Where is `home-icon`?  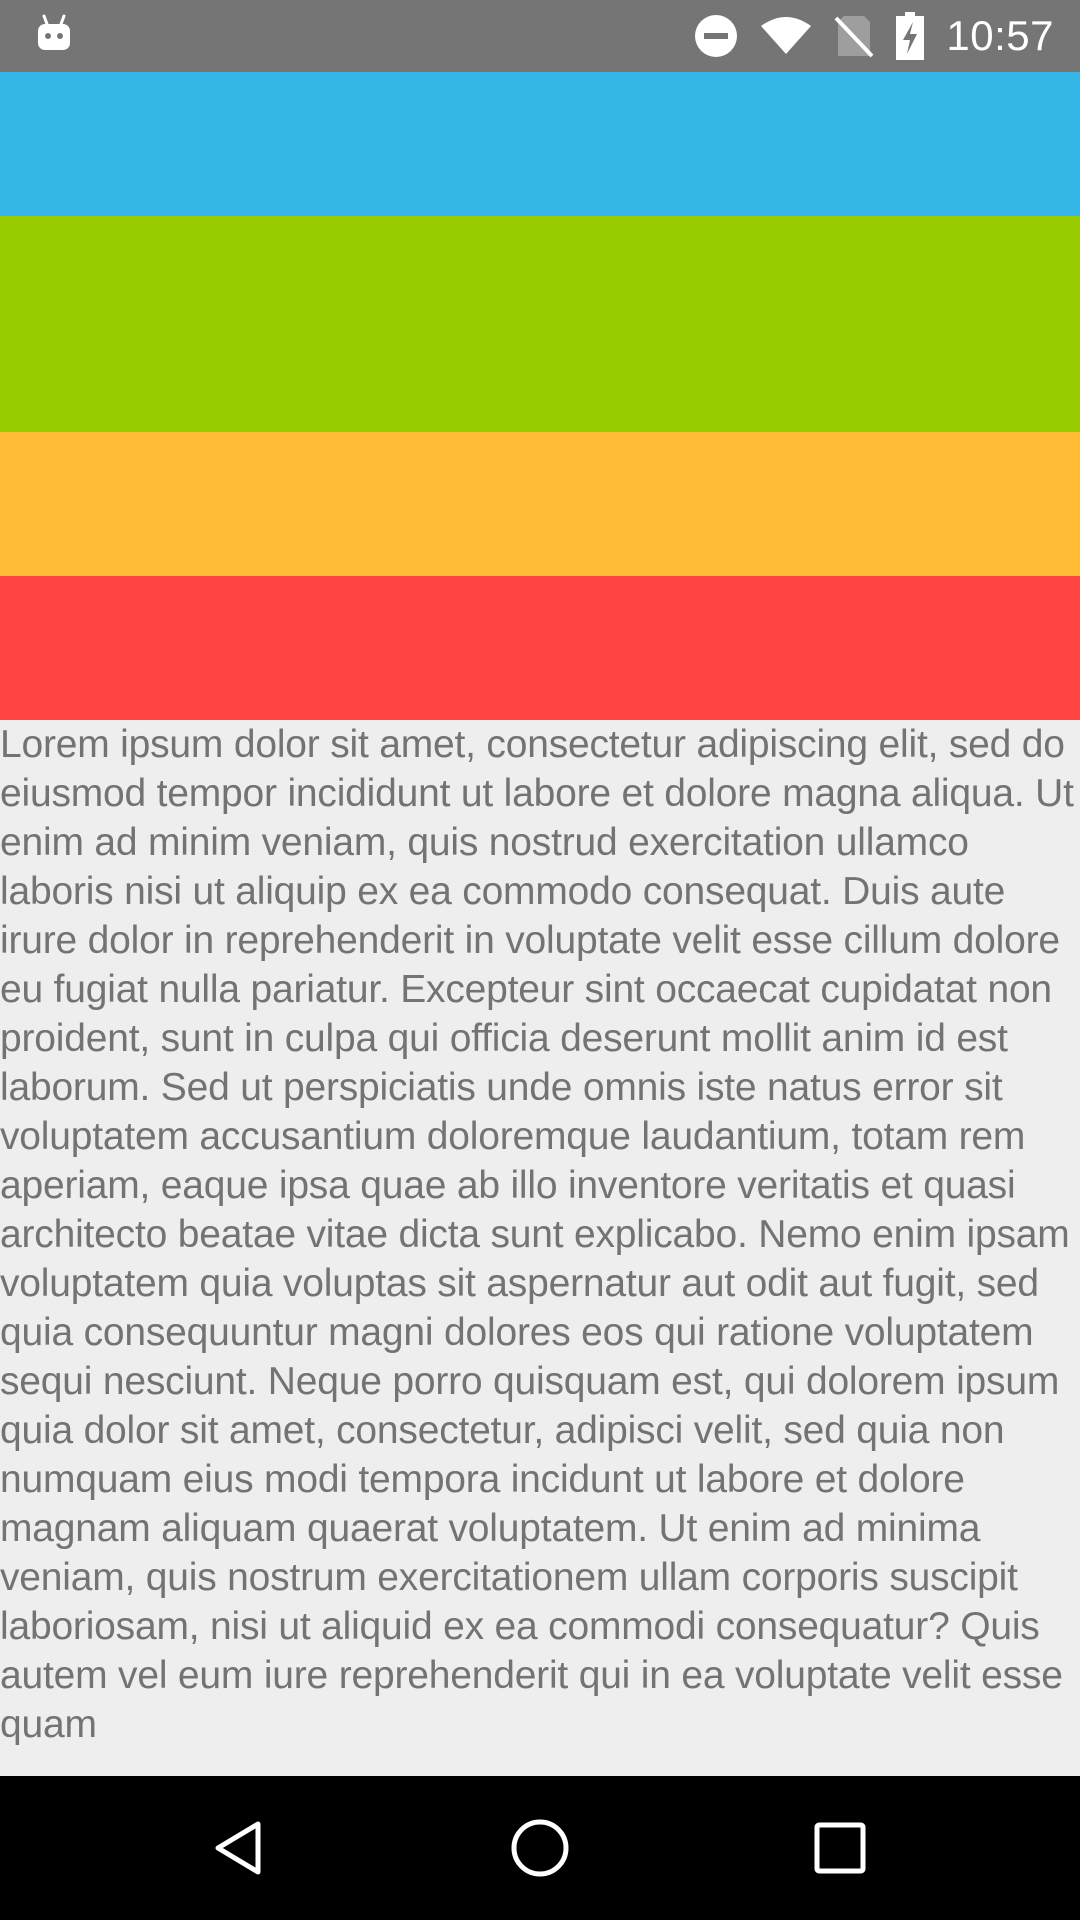 home-icon is located at coordinates (540, 1848).